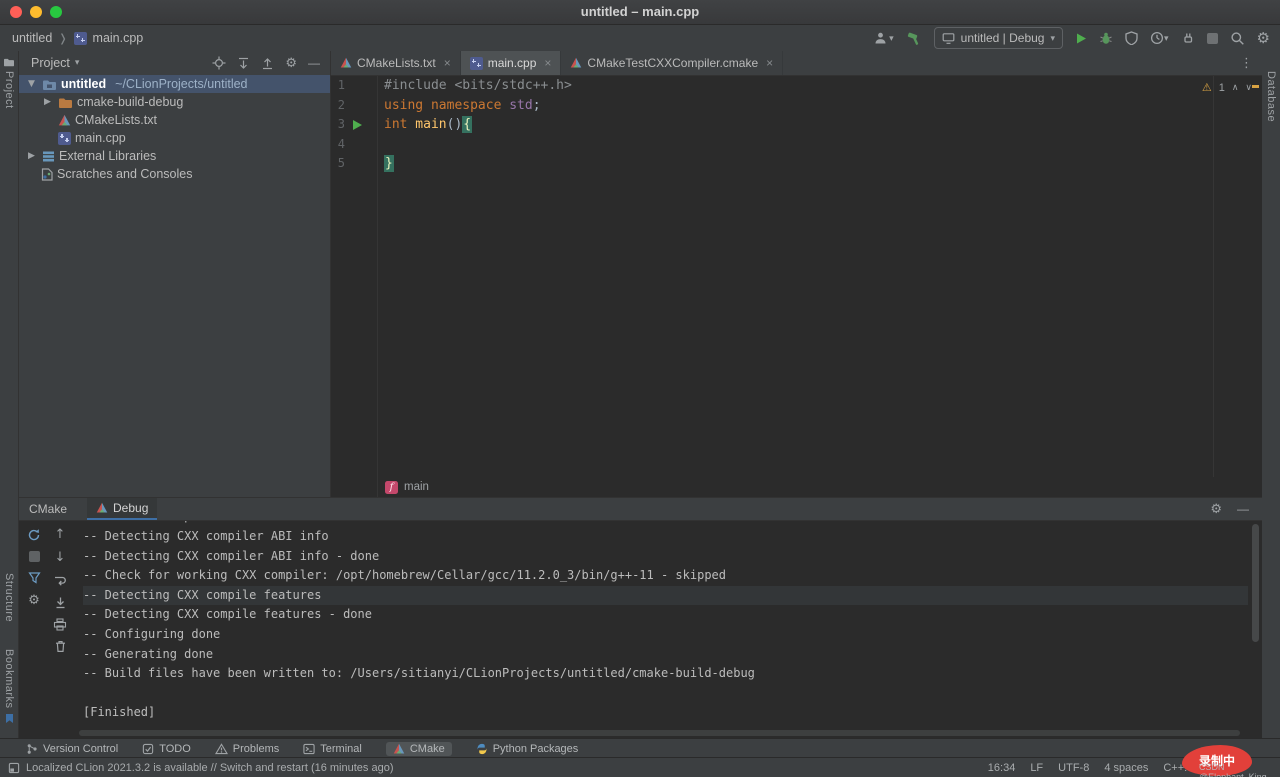 The image size is (1280, 777). I want to click on clear-trash-icon, so click(60, 646).